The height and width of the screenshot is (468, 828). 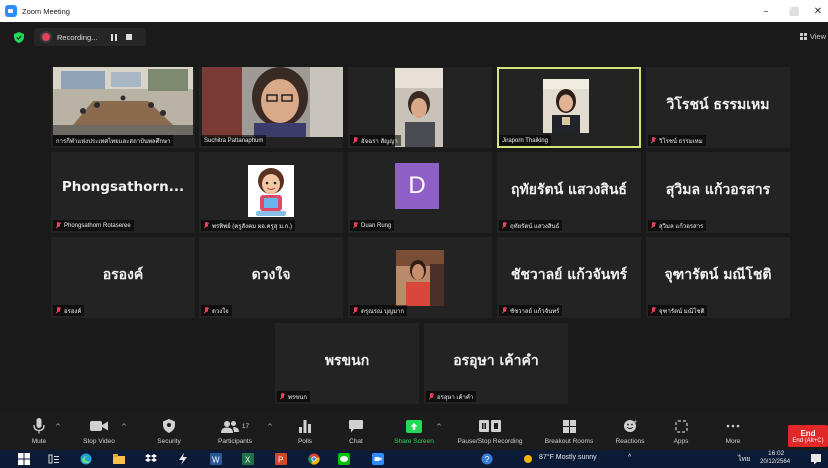 What do you see at coordinates (414, 11) in the screenshot?
I see `title-bar: Zoom Meeting – ⬜ ✕` at bounding box center [414, 11].